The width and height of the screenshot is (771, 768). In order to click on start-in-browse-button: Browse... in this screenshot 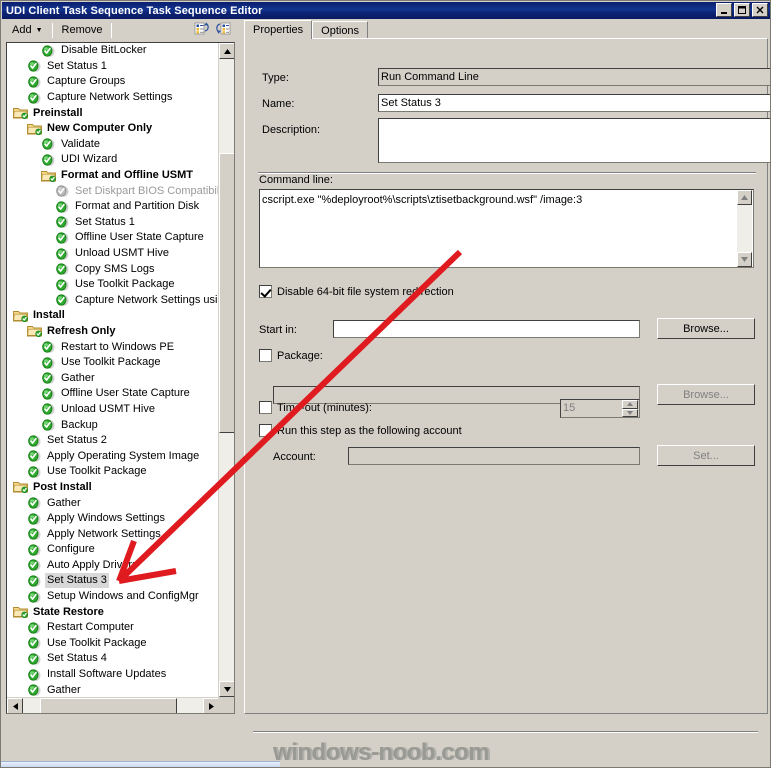, I will do `click(706, 328)`.